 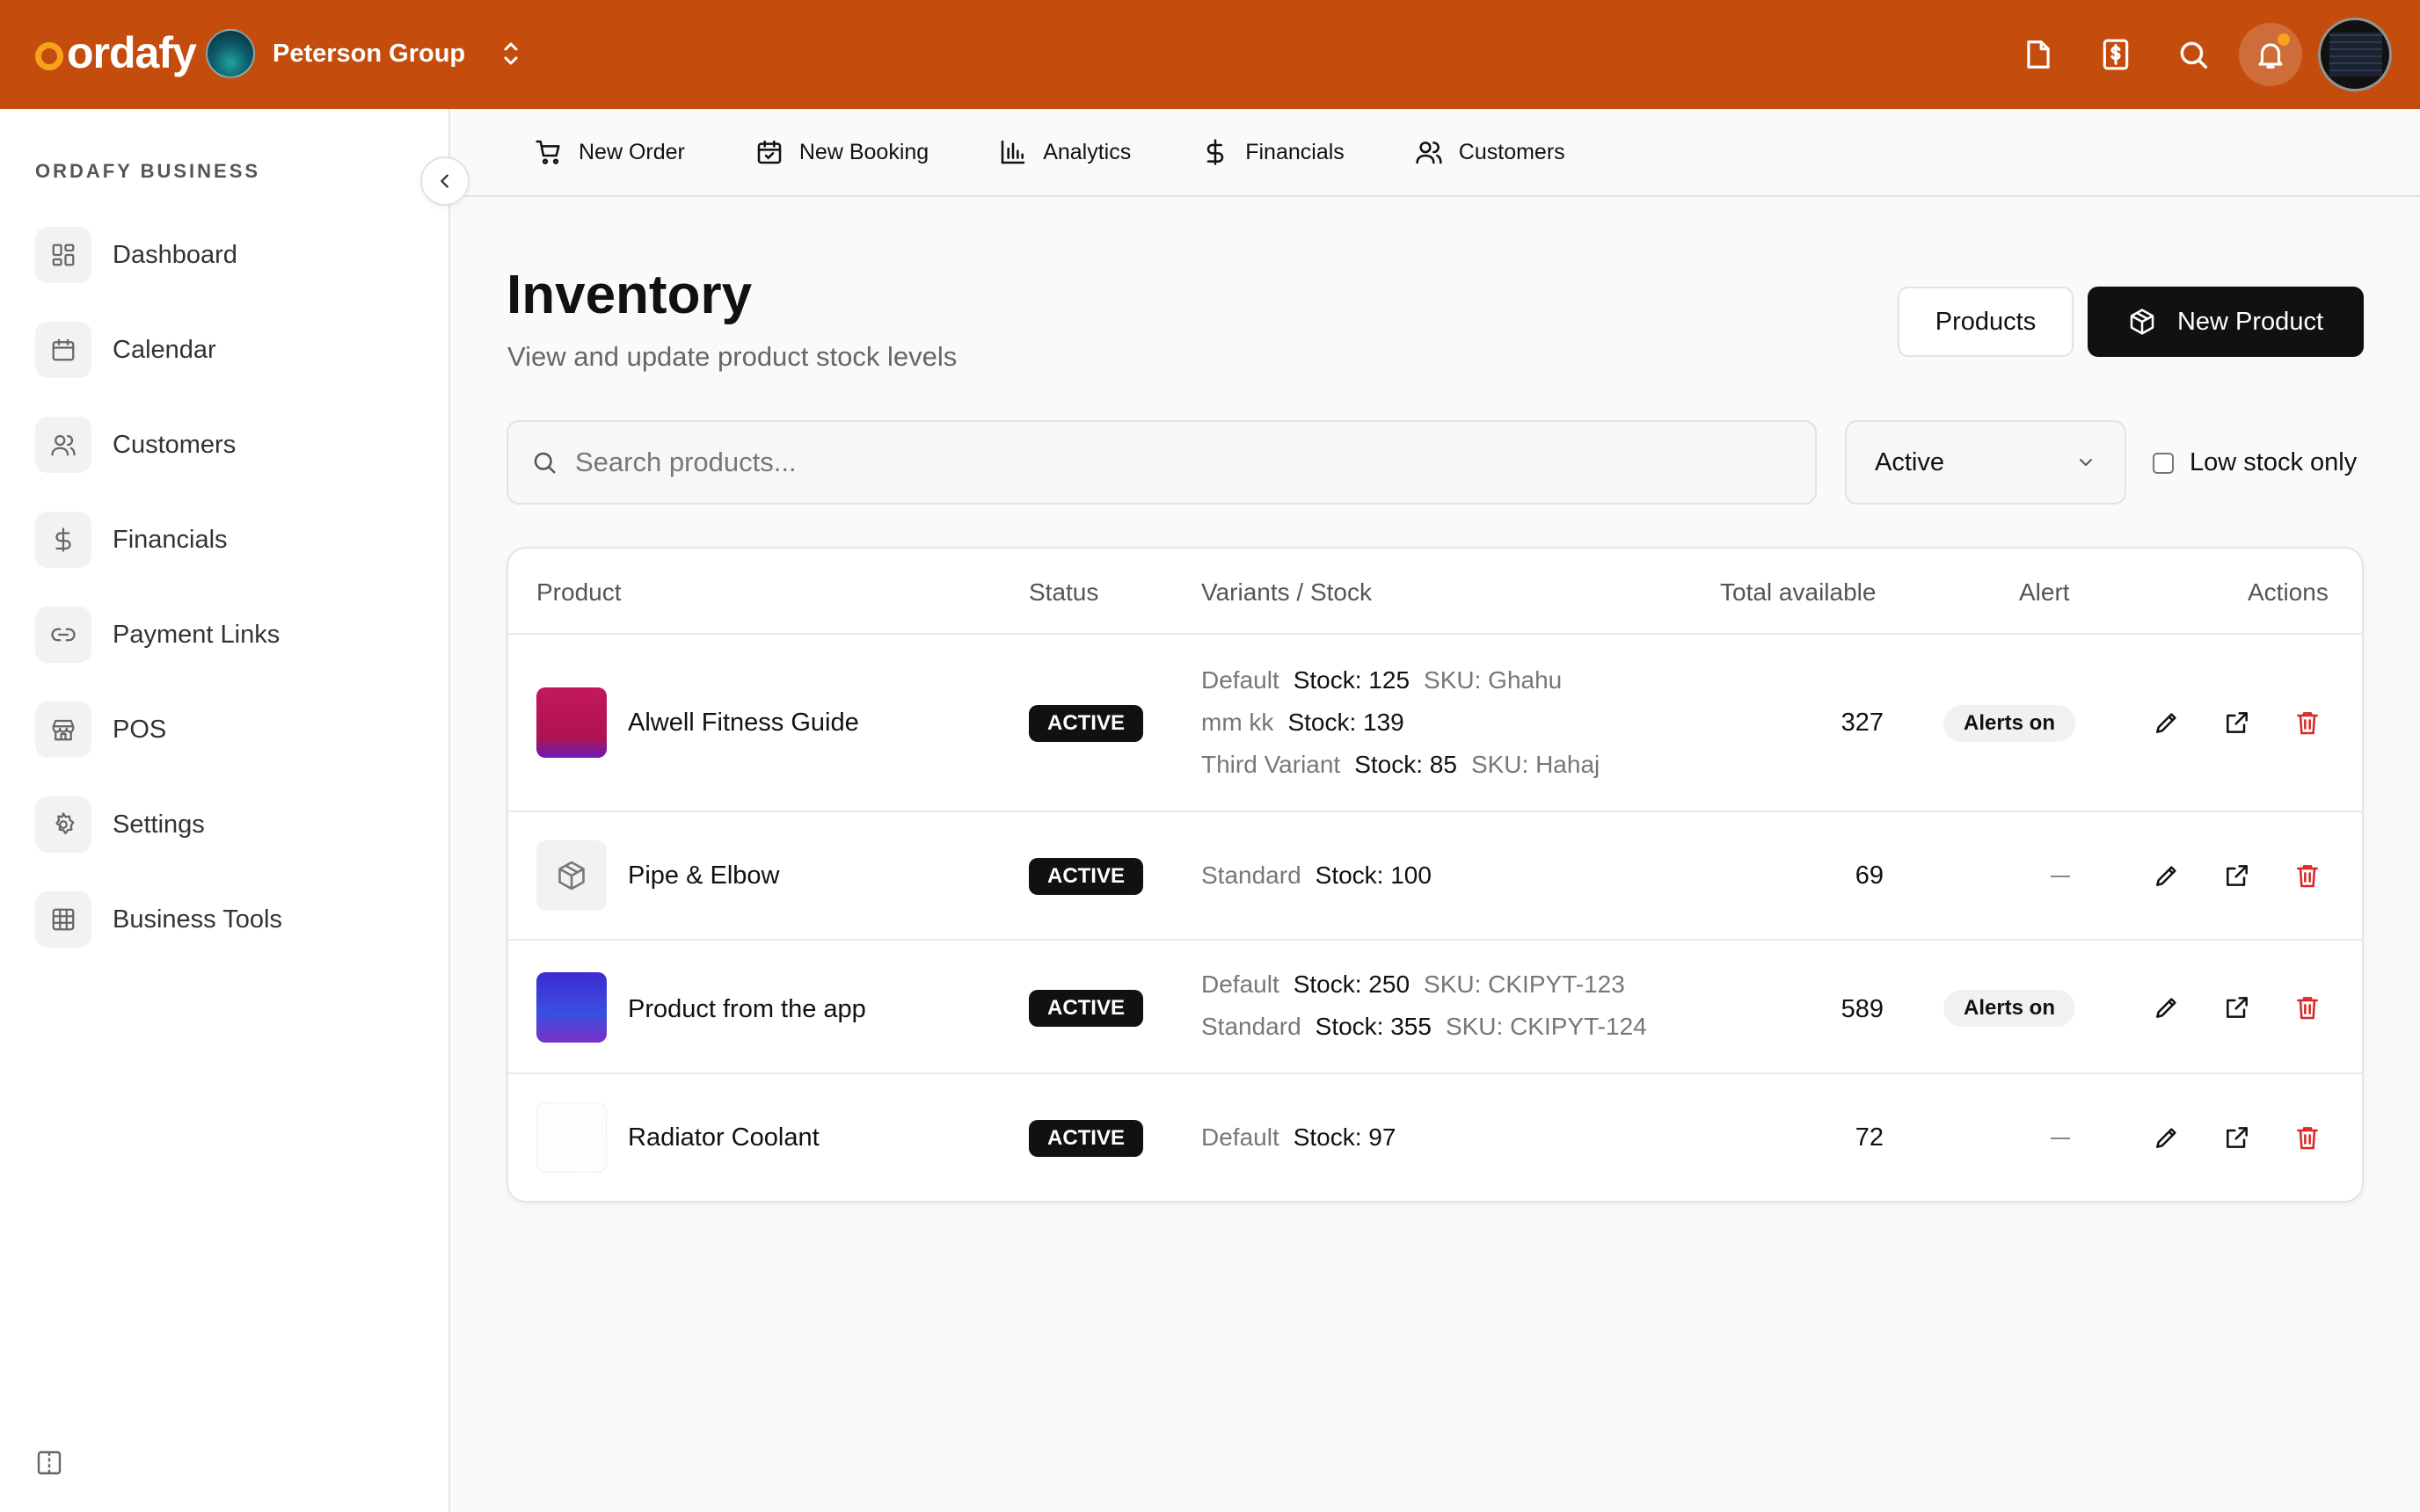 I want to click on sidebar-item-label: POS, so click(x=140, y=730).